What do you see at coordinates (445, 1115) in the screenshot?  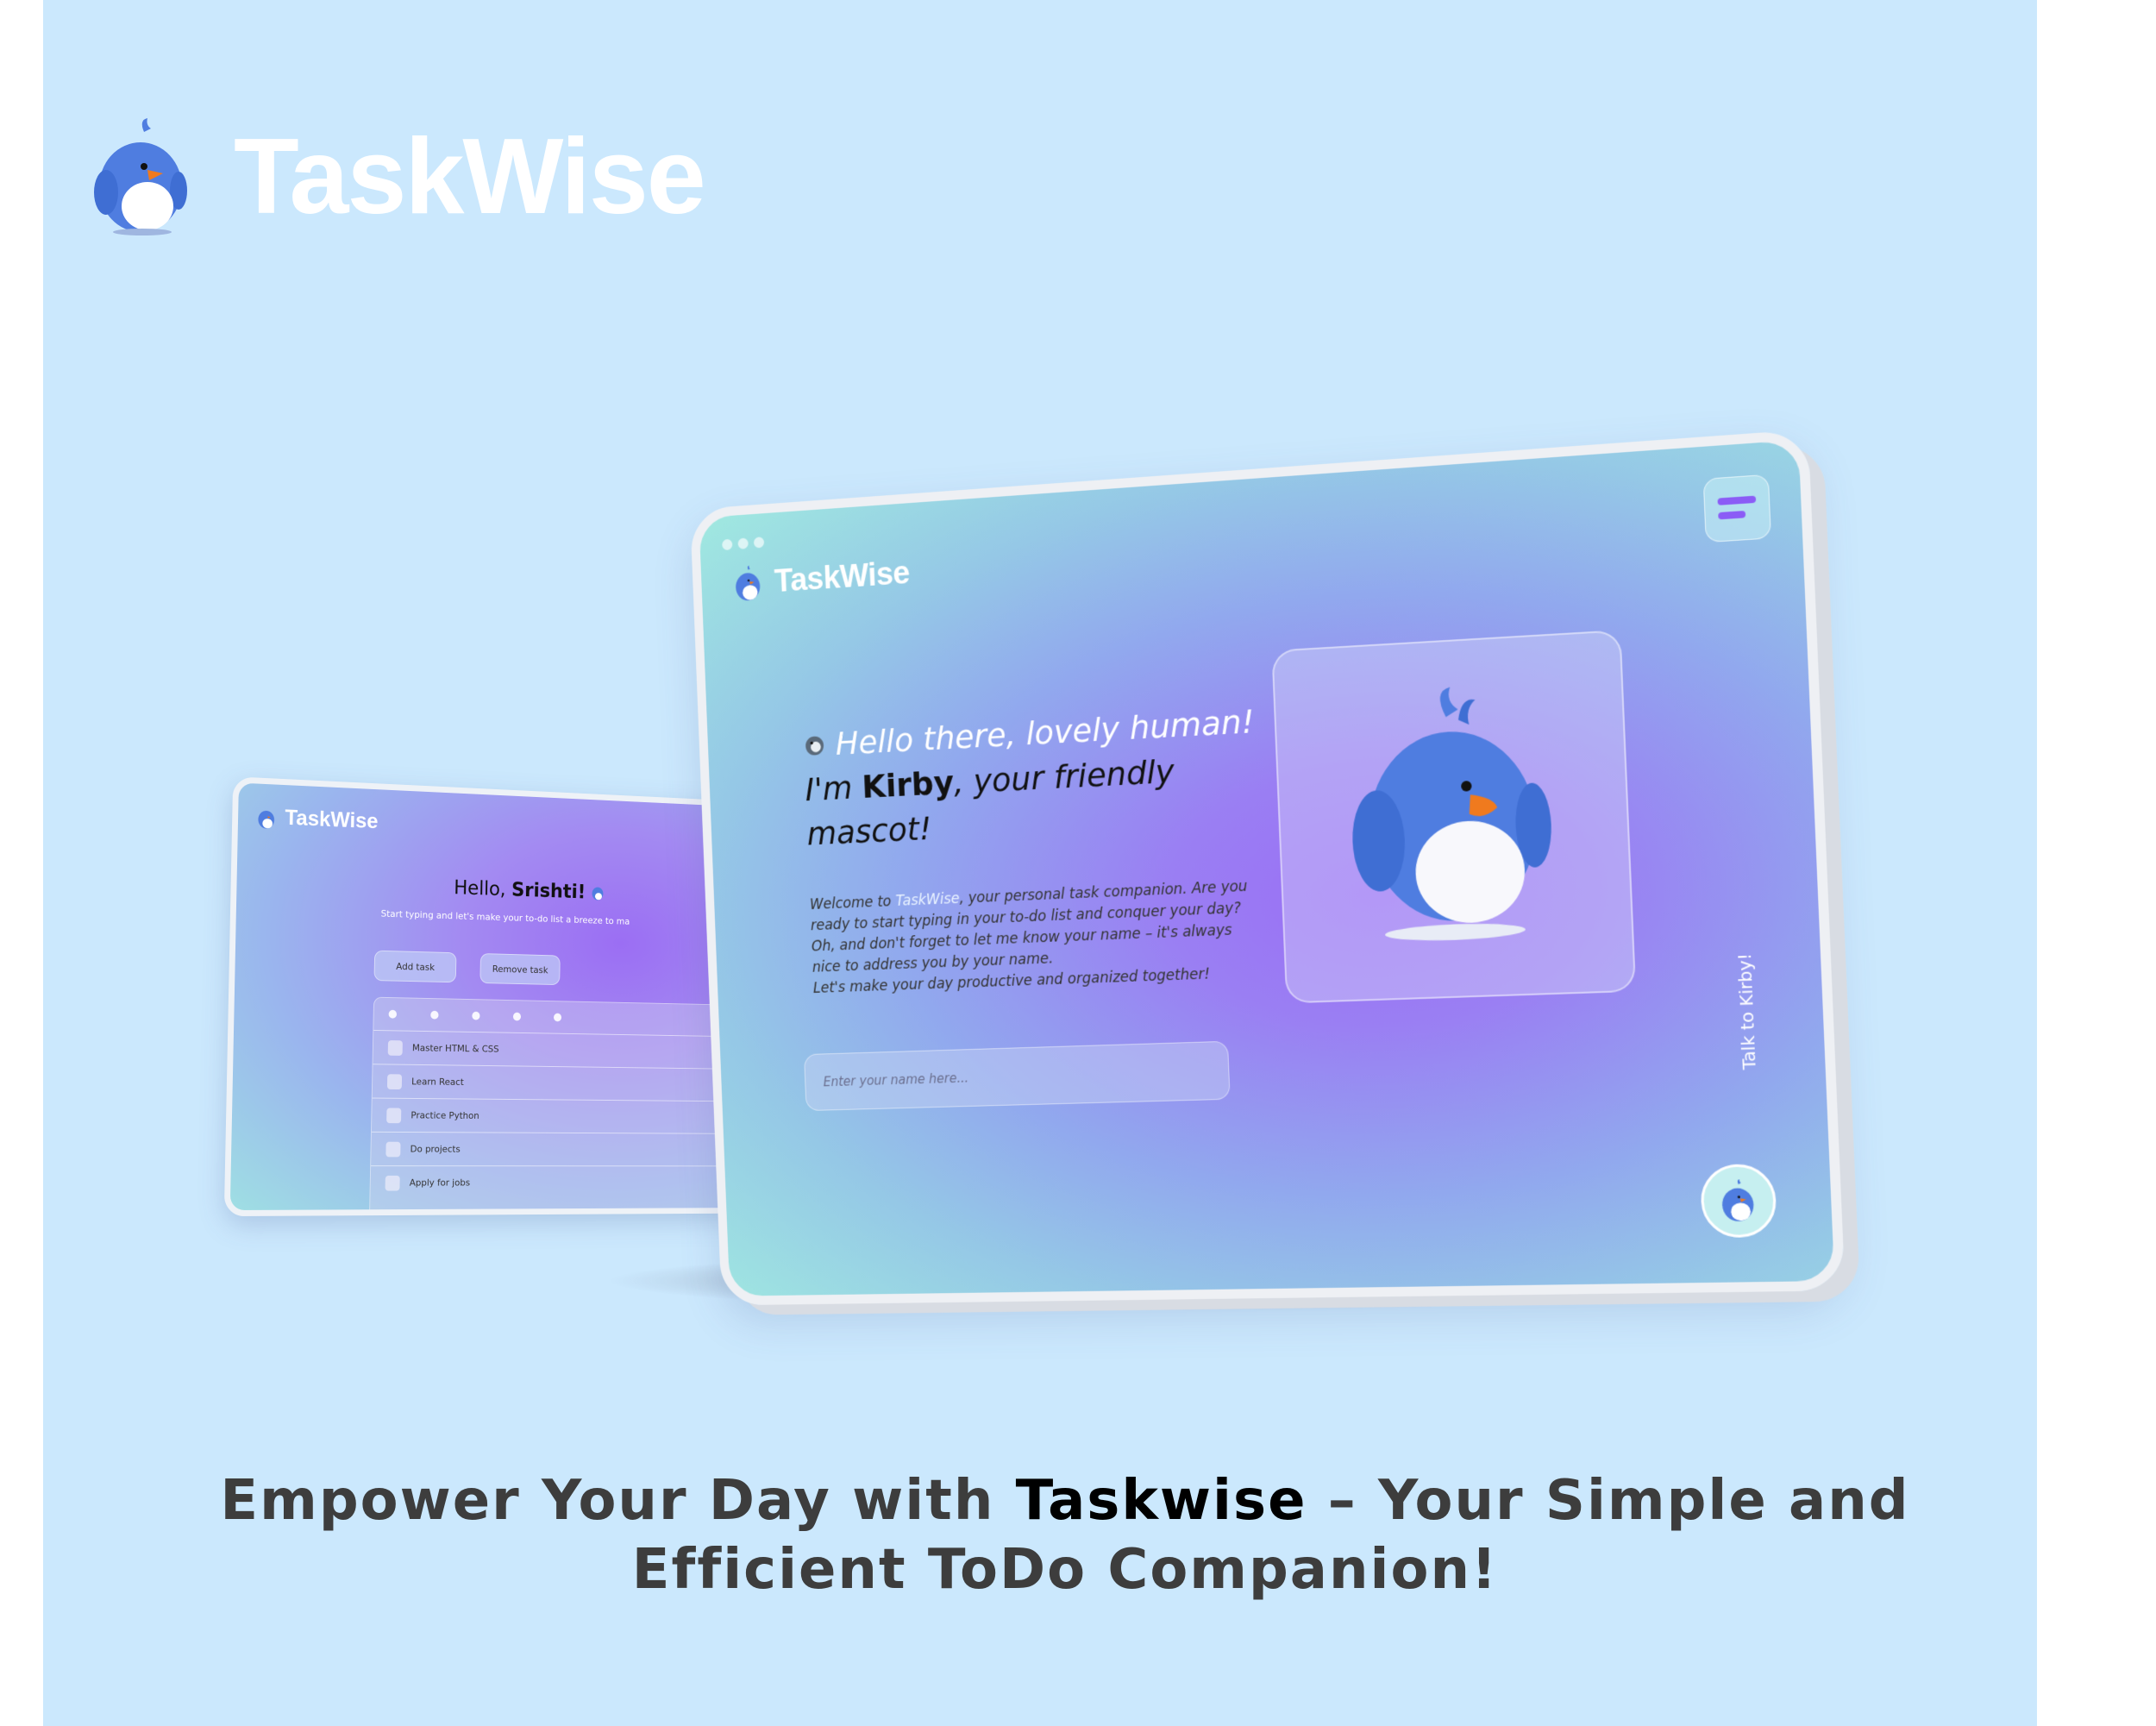 I see `task-label: Practice Python` at bounding box center [445, 1115].